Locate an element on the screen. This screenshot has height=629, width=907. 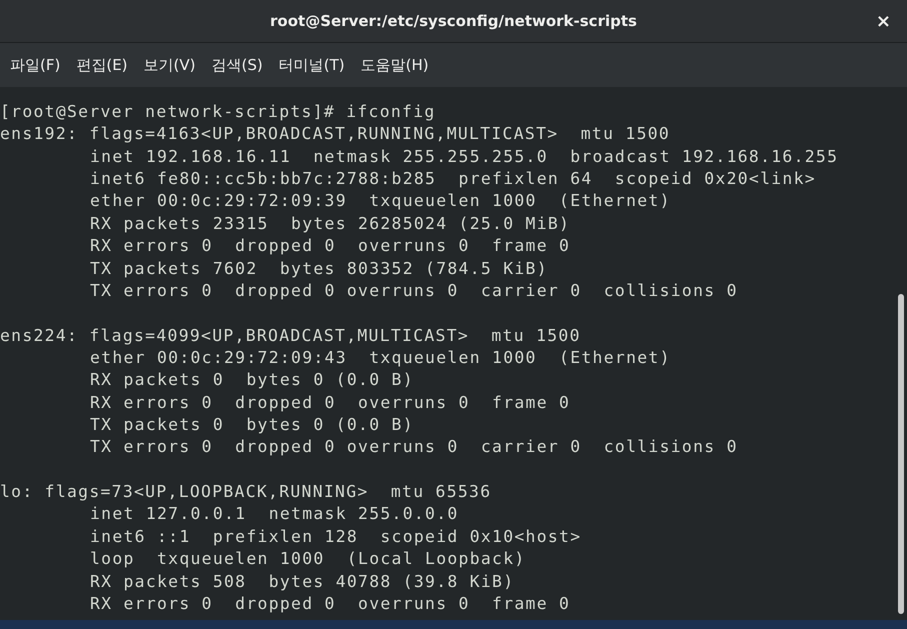
scrollbar-thumb is located at coordinates (901, 454).